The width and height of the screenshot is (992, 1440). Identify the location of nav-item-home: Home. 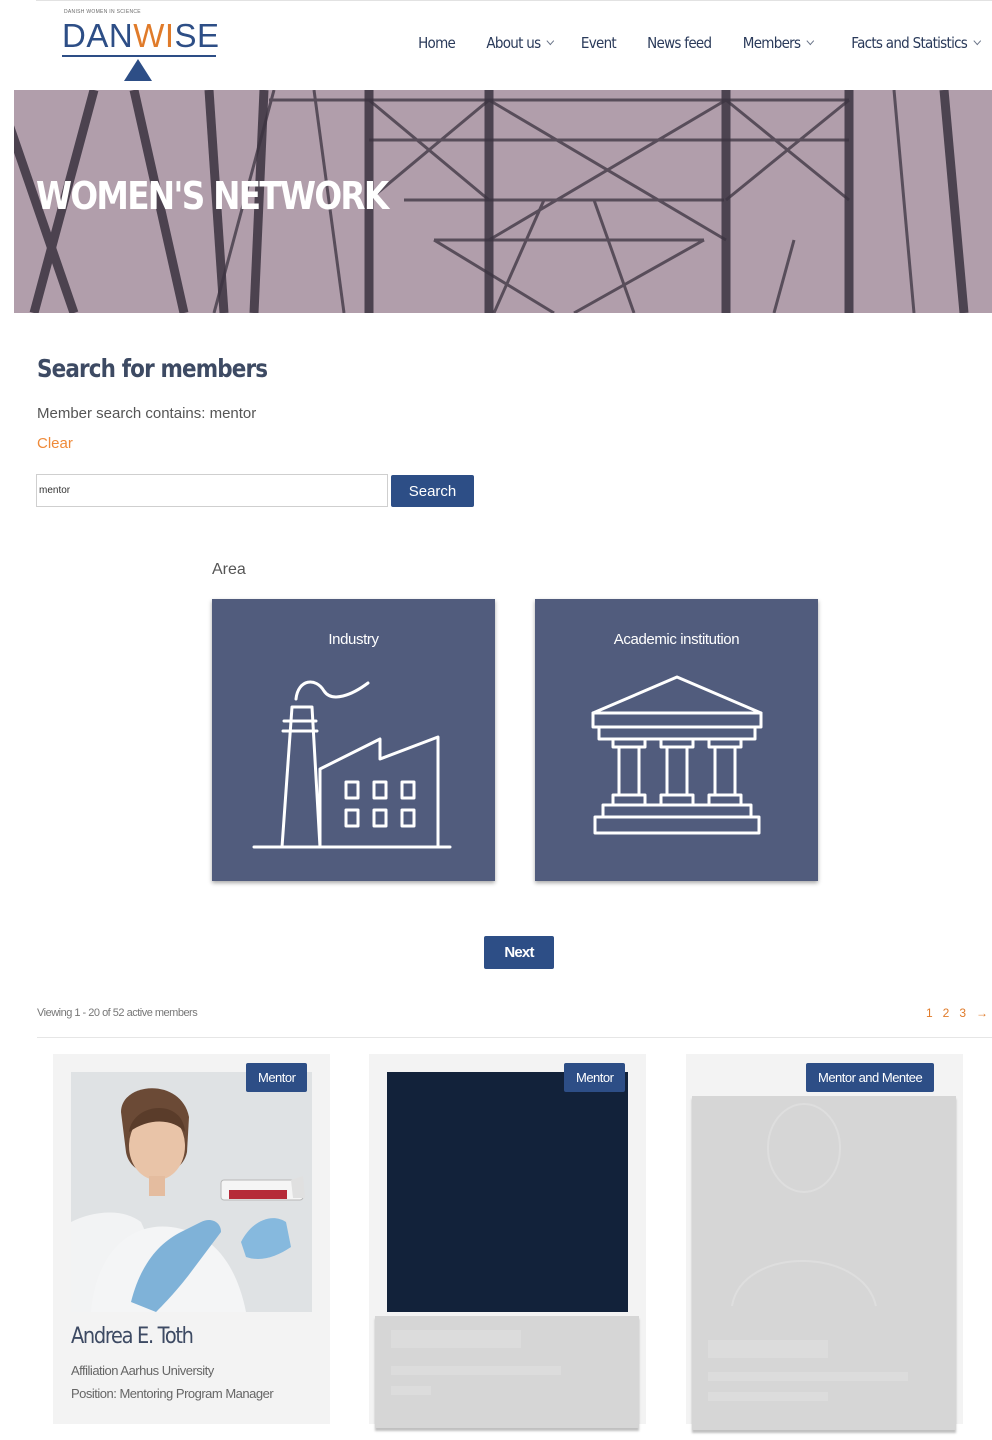
(436, 43).